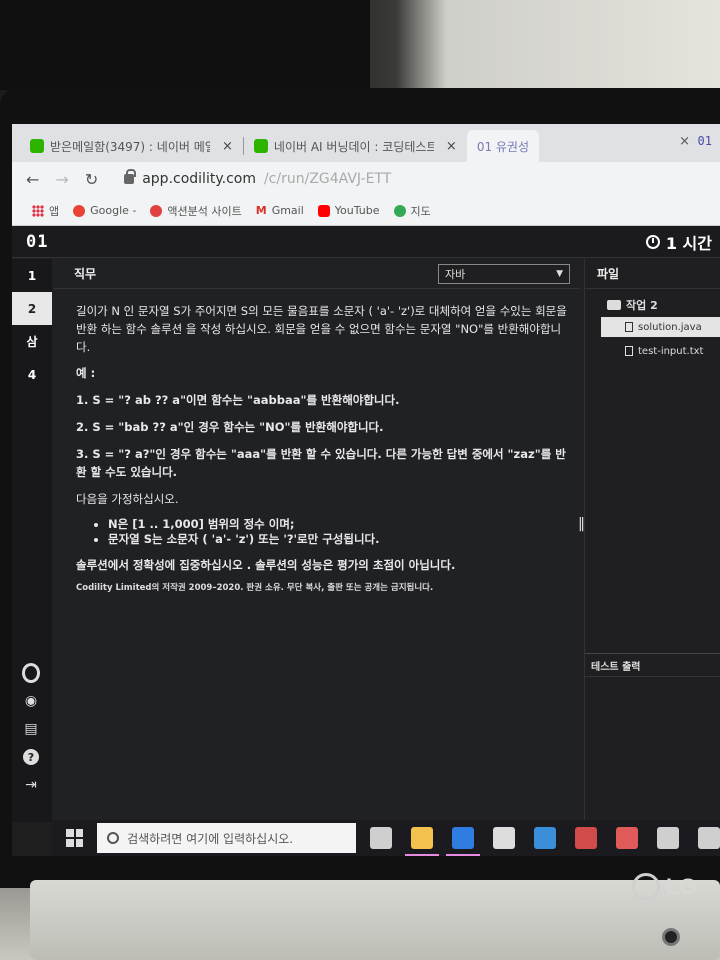  I want to click on bookmark-label: Gmail, so click(287, 210).